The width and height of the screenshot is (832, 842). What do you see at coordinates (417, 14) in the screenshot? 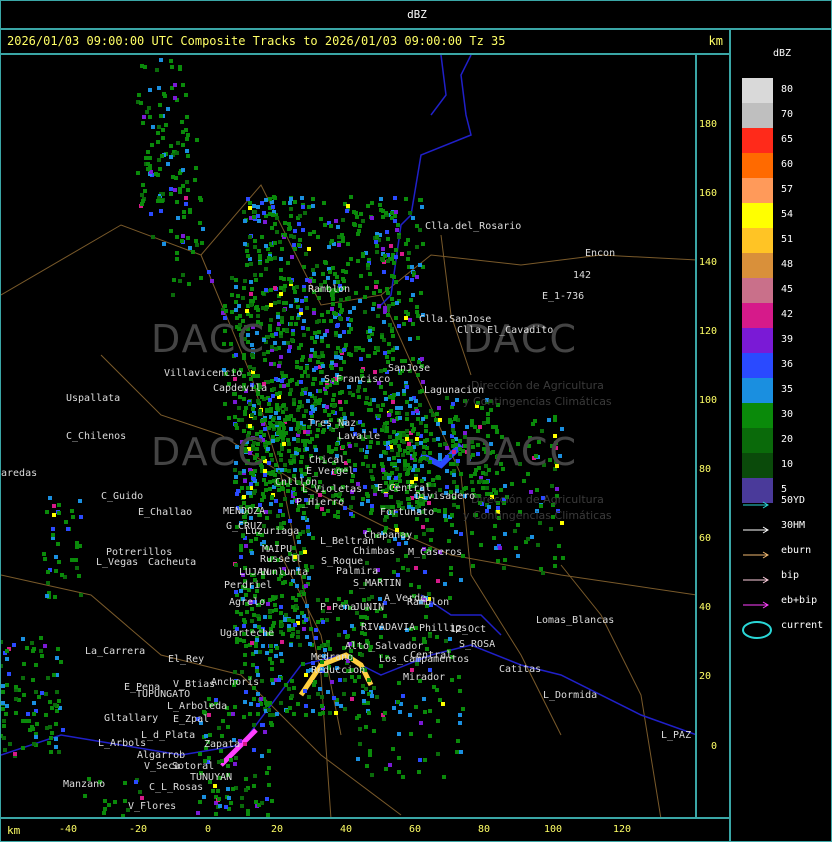
I see `units-label: dBZ` at bounding box center [417, 14].